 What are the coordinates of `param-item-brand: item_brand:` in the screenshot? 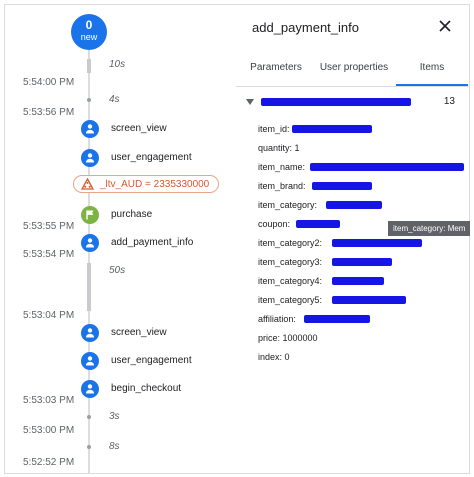 It's located at (282, 186).